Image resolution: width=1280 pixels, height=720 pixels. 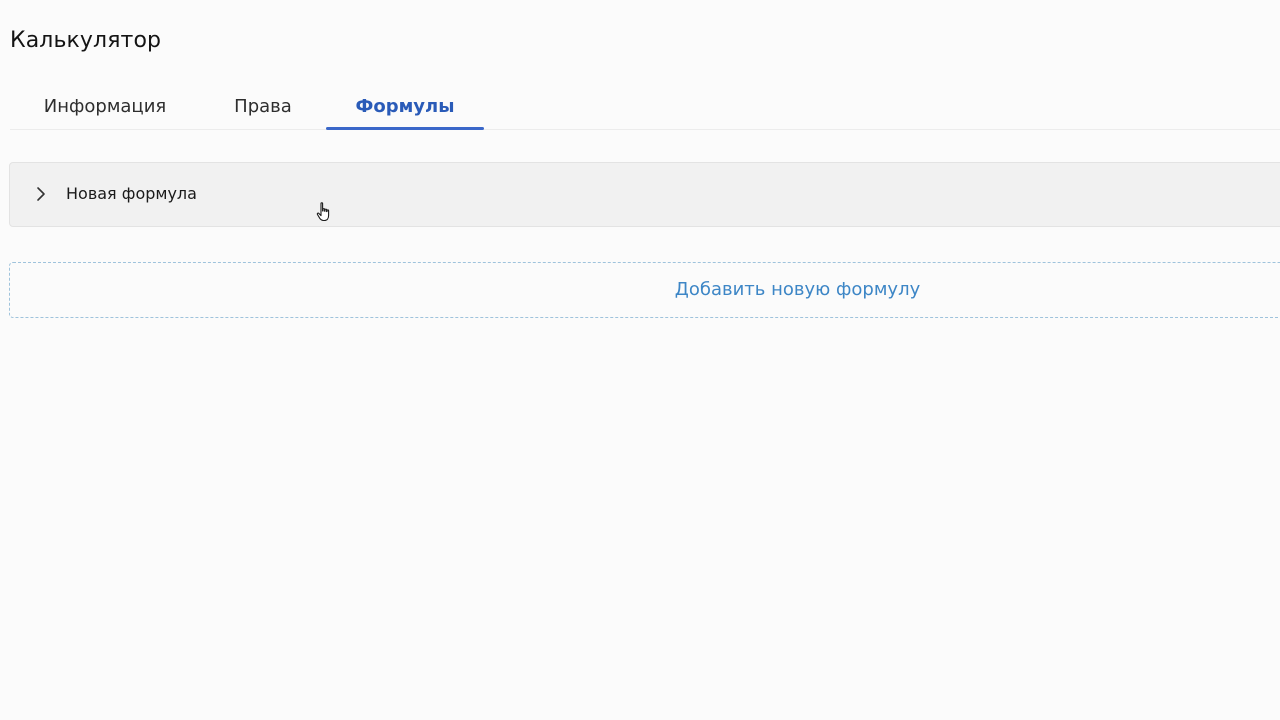 I want to click on add-formula-button: Добавить новую формулу, so click(x=644, y=290).